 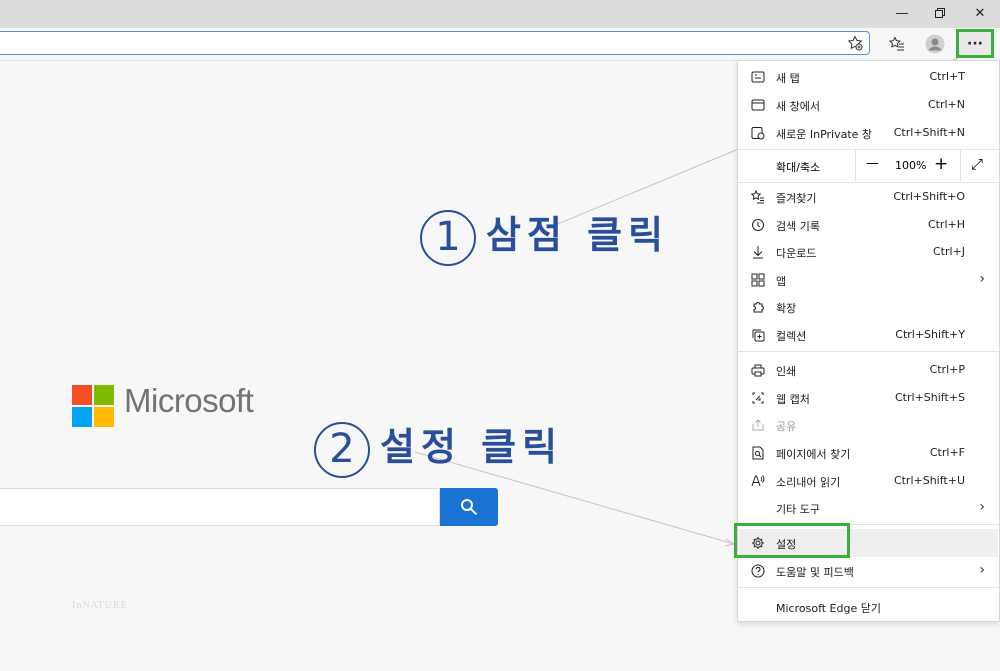 What do you see at coordinates (758, 105) in the screenshot?
I see `new-window-icon` at bounding box center [758, 105].